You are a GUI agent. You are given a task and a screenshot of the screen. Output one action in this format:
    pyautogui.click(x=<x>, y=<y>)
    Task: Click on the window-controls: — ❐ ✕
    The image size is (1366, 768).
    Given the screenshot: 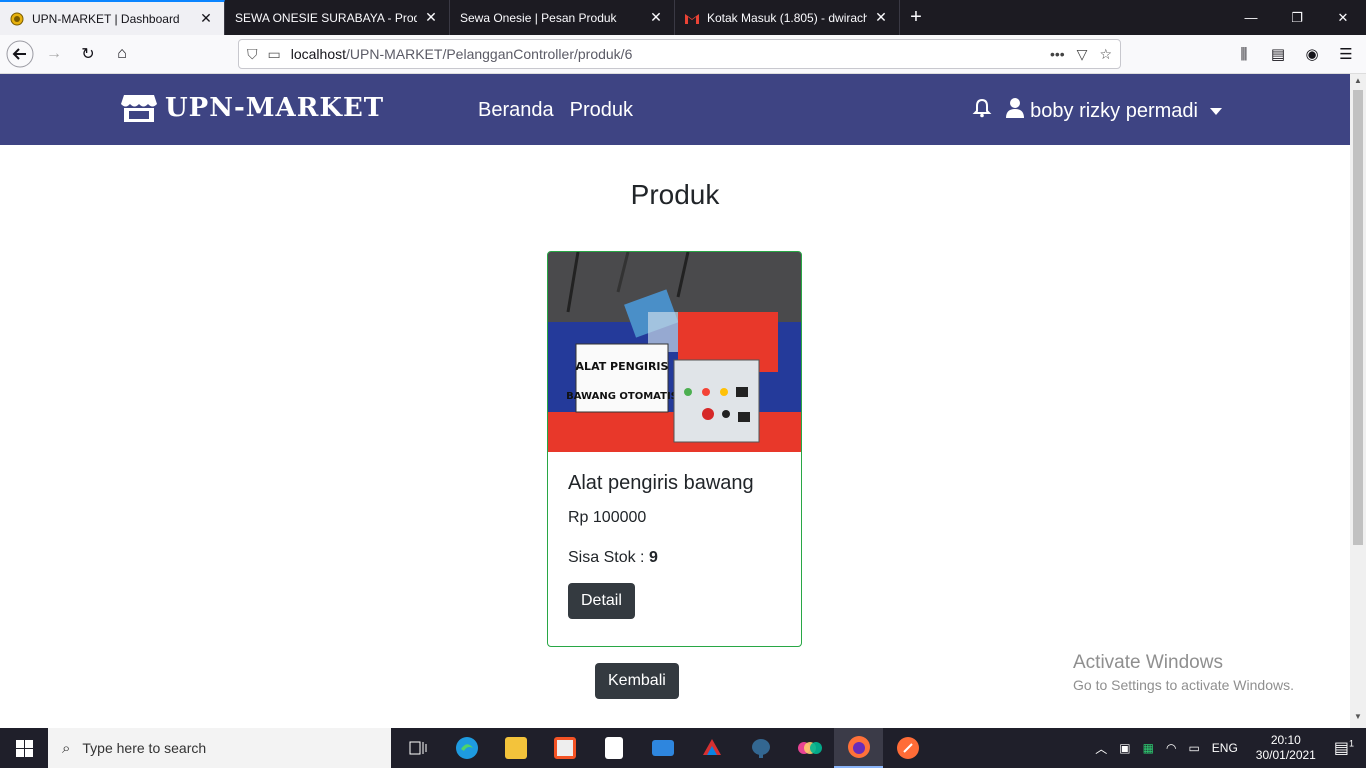 What is the action you would take?
    pyautogui.click(x=1297, y=17)
    